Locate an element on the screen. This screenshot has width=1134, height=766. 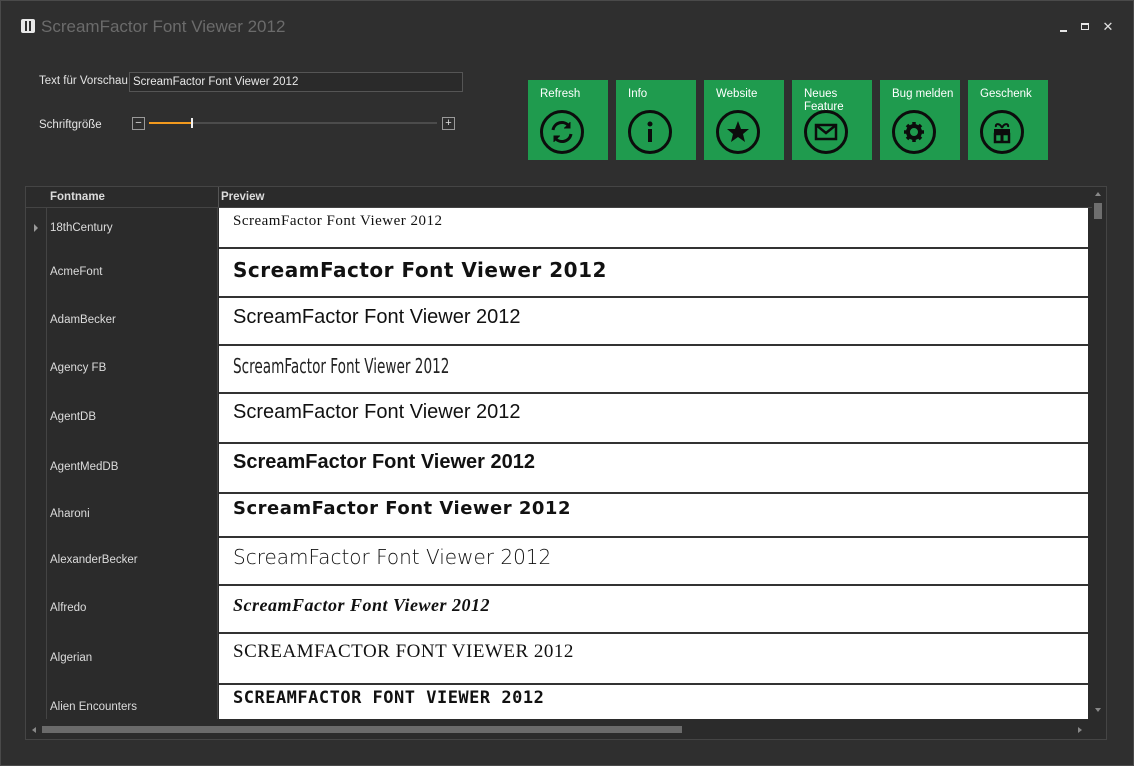
font-size-increase-button: + is located at coordinates (448, 123).